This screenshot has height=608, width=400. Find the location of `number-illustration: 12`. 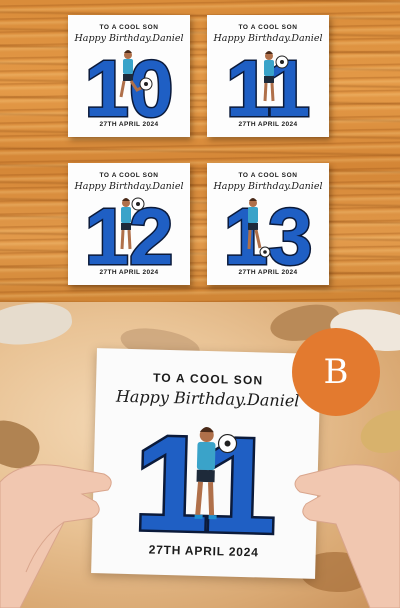

number-illustration: 12 is located at coordinates (129, 232).